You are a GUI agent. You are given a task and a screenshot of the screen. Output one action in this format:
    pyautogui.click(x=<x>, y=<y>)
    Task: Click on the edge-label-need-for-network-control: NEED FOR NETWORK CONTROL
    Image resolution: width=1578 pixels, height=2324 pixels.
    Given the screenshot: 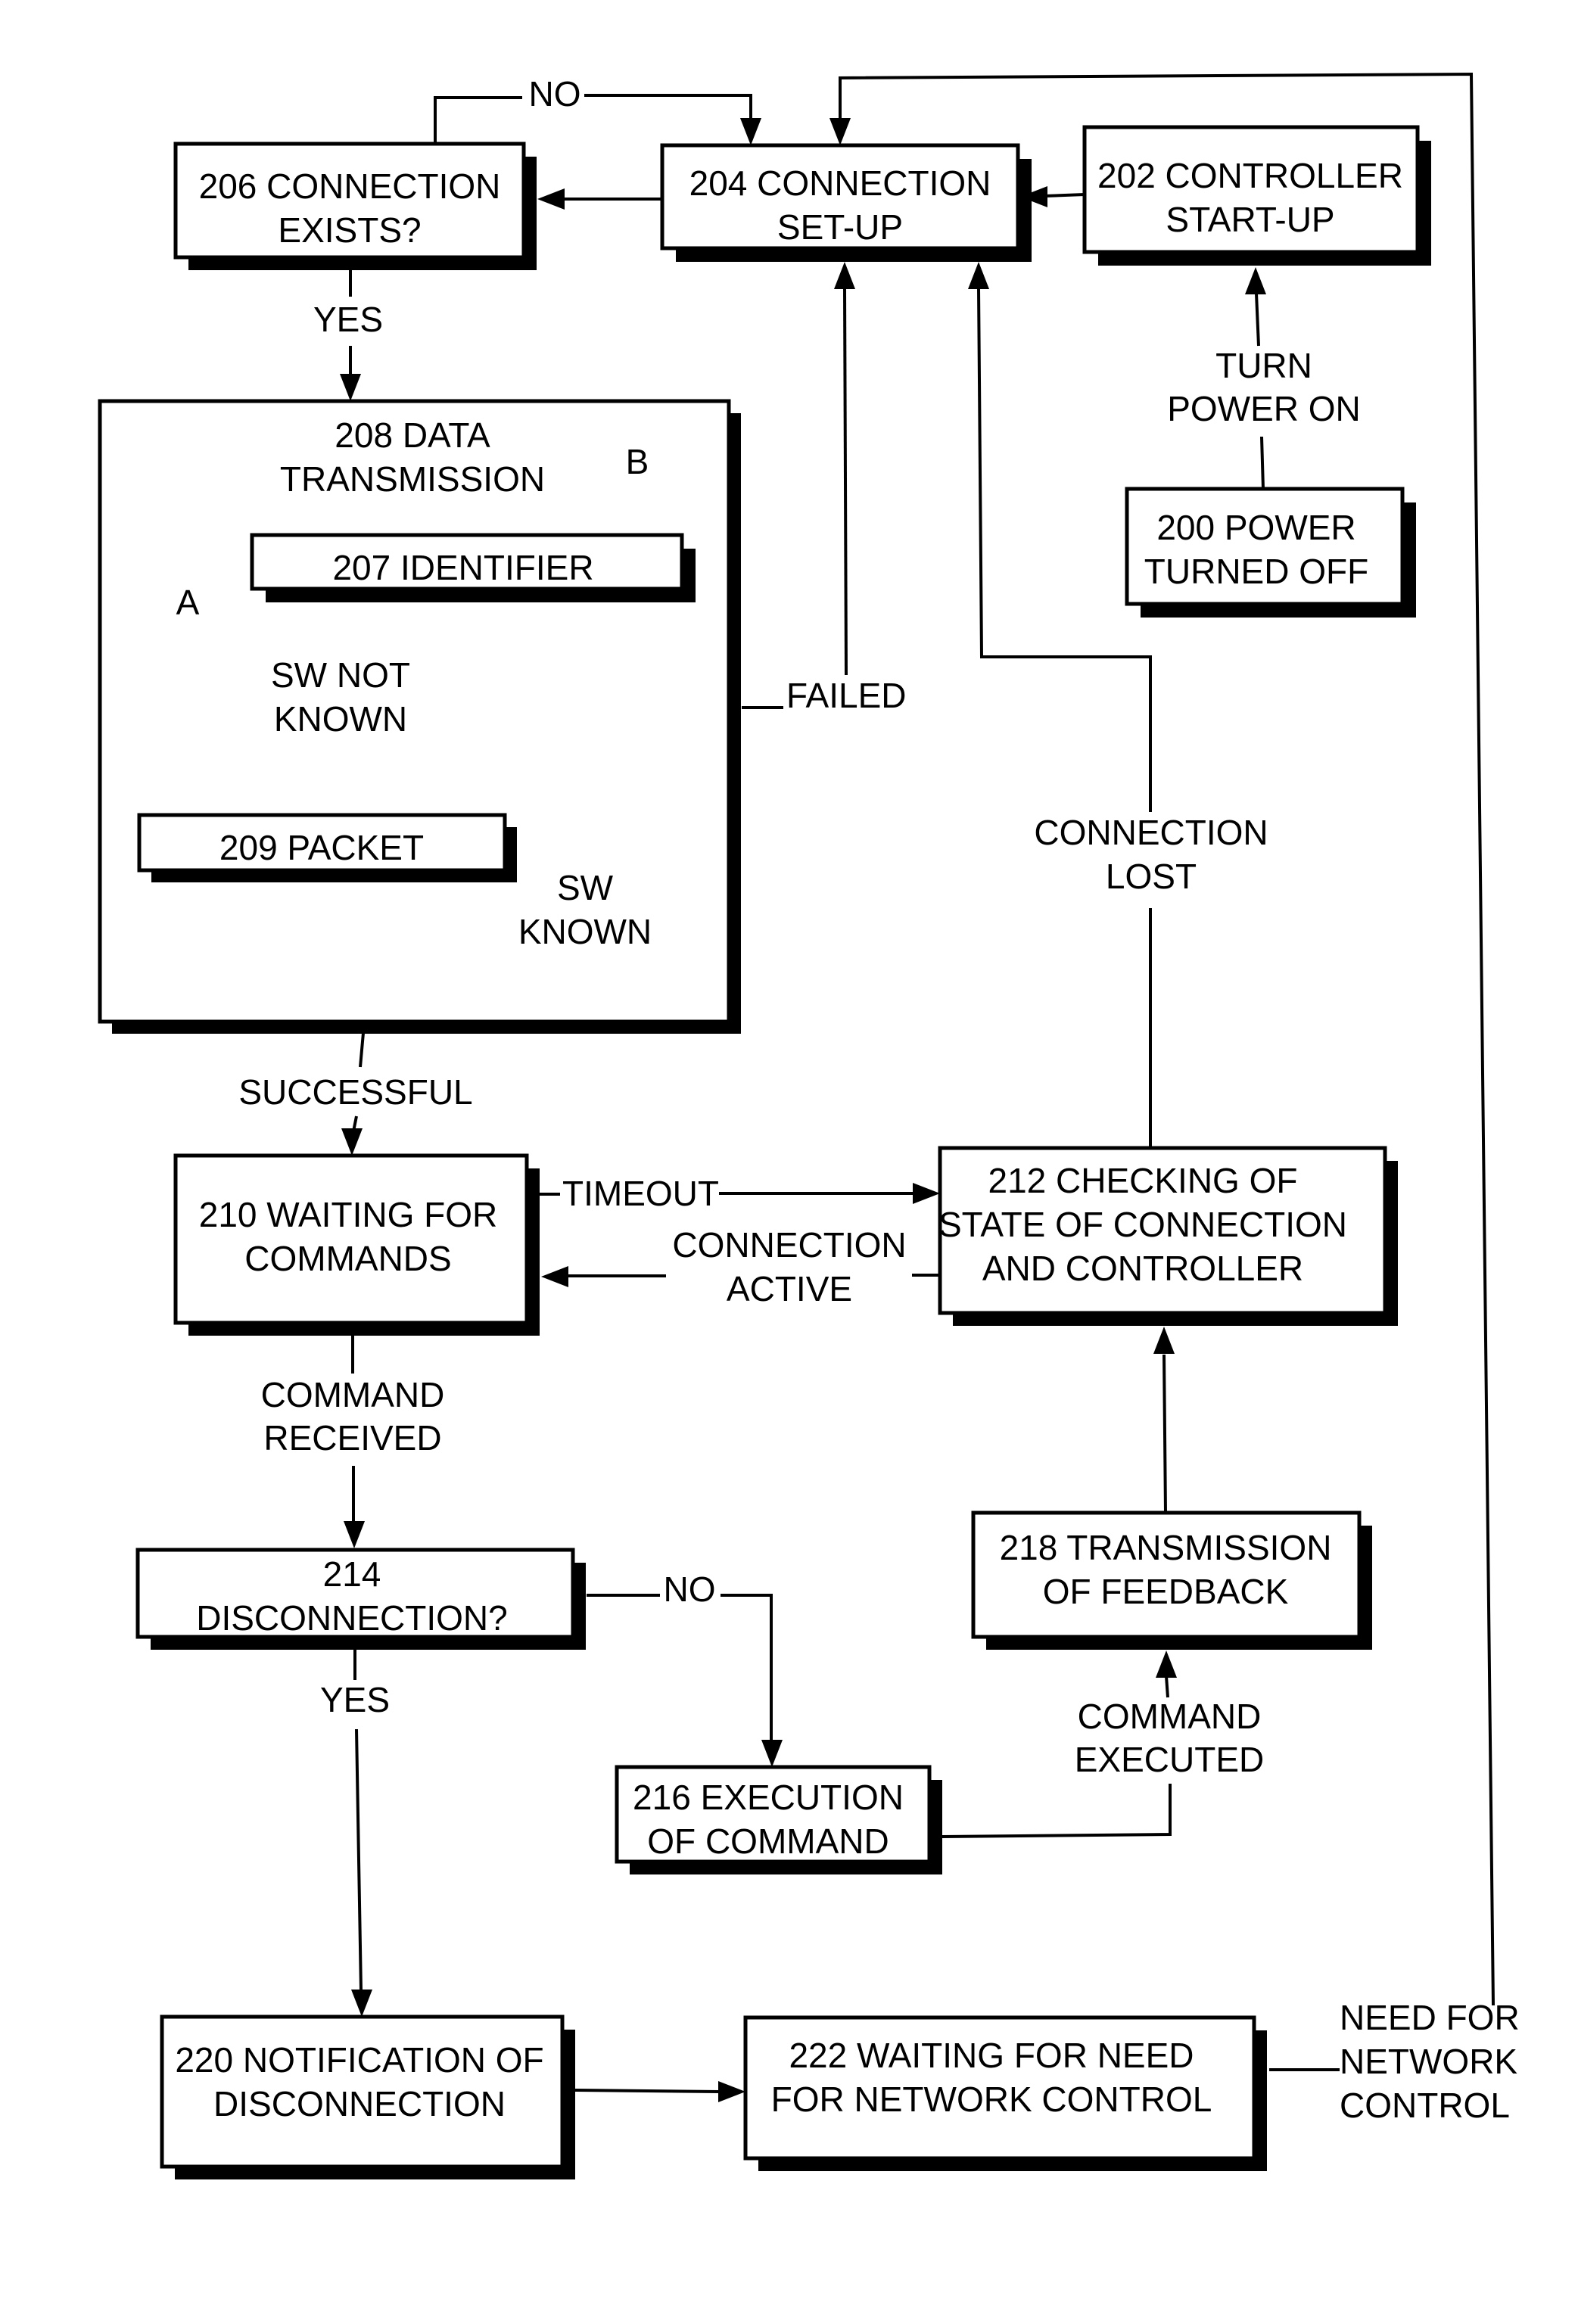 What is the action you would take?
    pyautogui.click(x=1430, y=2061)
    